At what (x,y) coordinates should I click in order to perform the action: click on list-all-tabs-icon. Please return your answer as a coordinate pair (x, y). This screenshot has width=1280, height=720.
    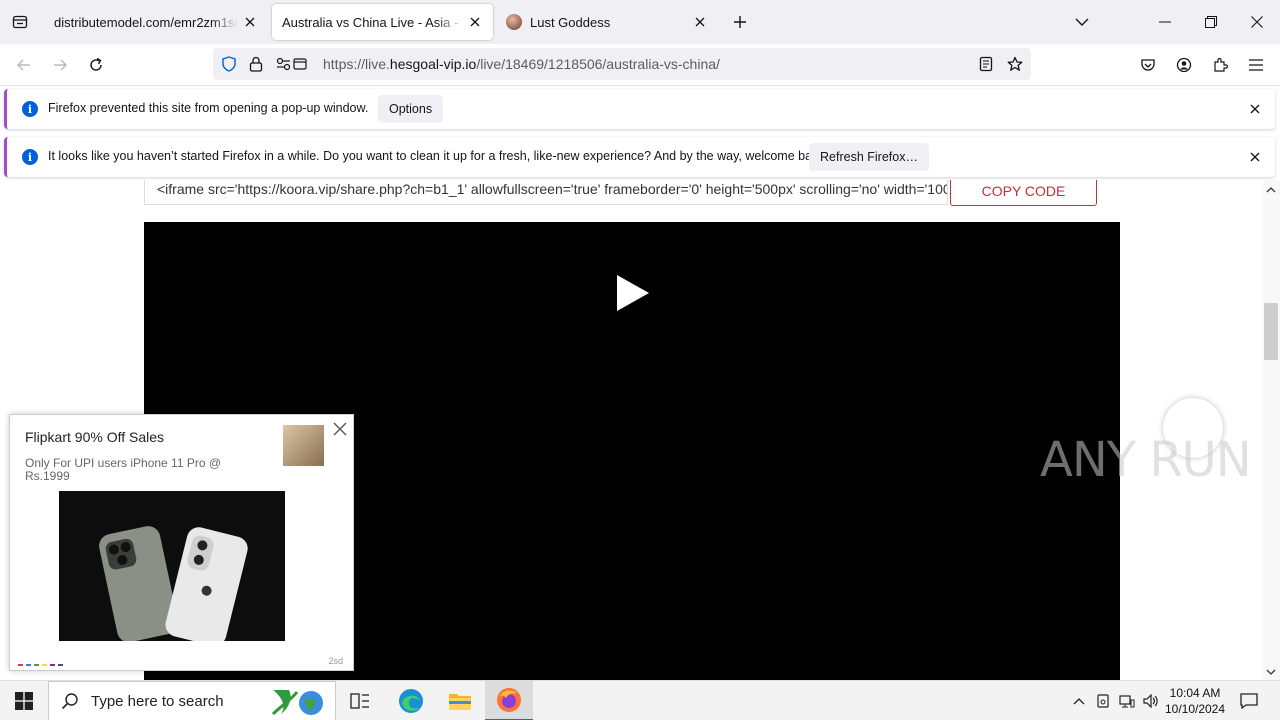
    Looking at the image, I should click on (1082, 22).